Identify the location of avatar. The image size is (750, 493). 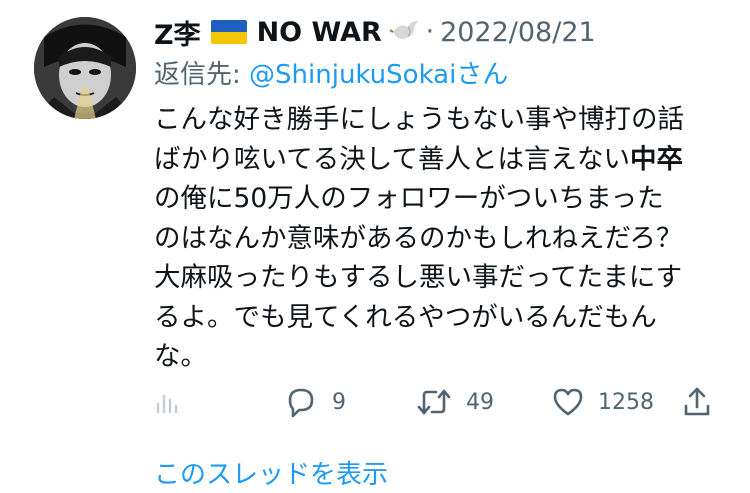
(85, 68).